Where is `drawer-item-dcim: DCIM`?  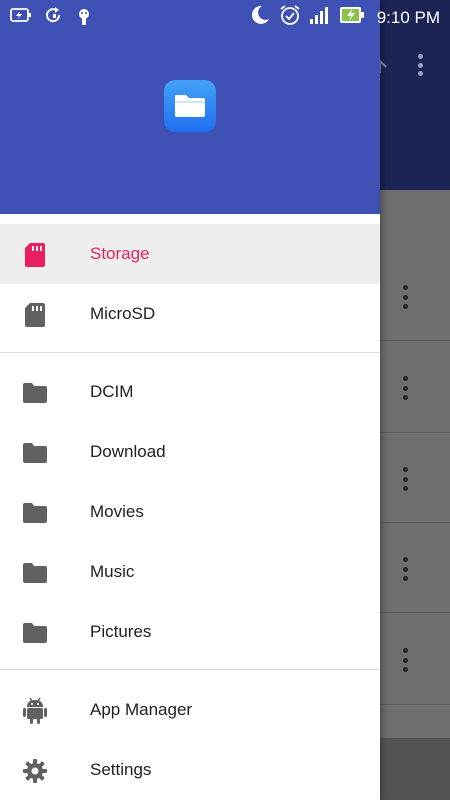
drawer-item-dcim: DCIM is located at coordinates (190, 392).